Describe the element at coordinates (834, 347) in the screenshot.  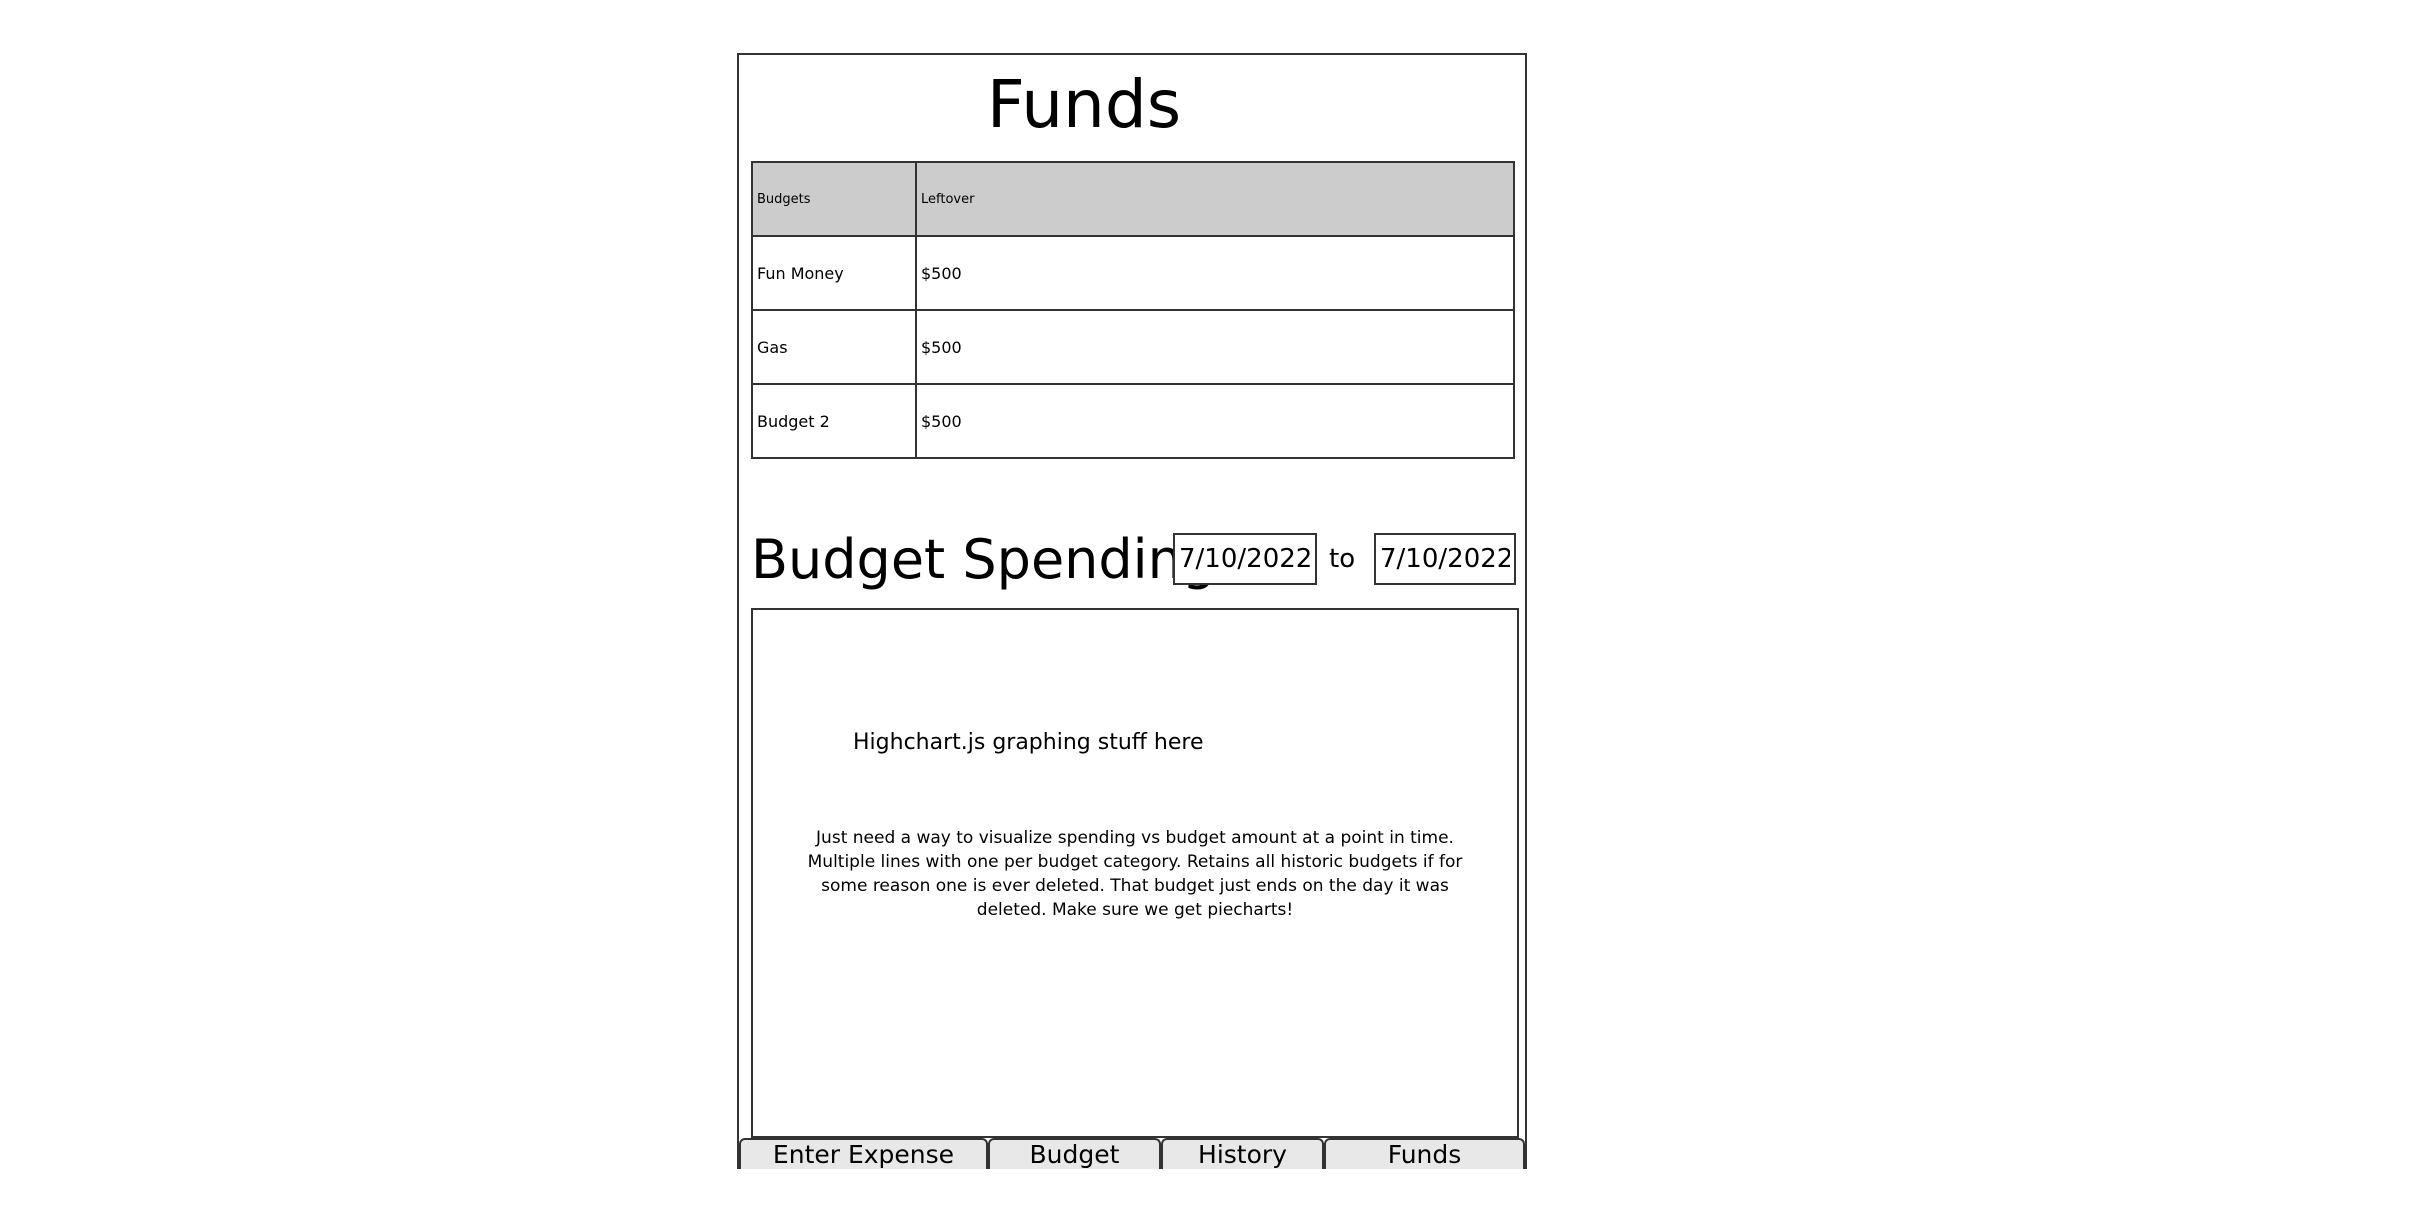
I see `budget-name-cell: Gas` at that location.